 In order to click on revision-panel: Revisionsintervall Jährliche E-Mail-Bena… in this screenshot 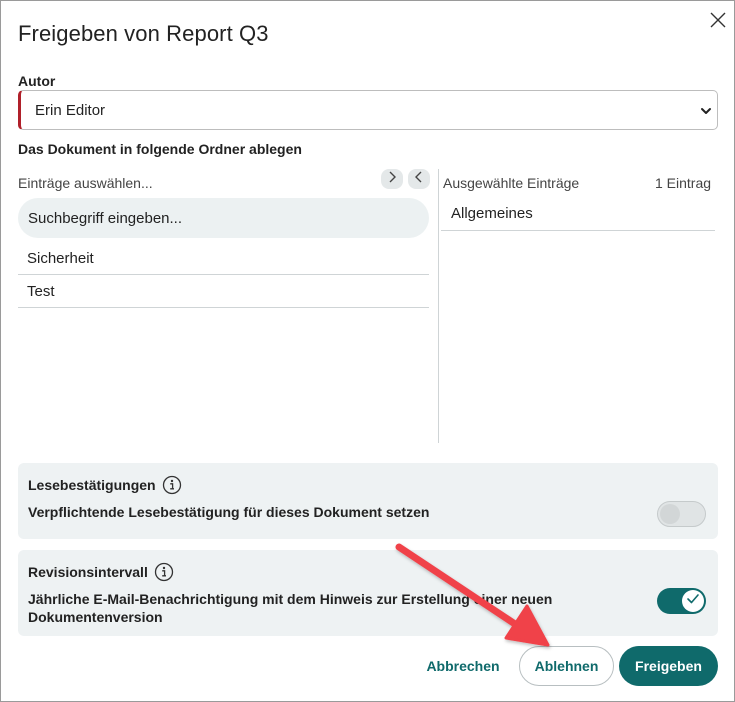, I will do `click(368, 593)`.